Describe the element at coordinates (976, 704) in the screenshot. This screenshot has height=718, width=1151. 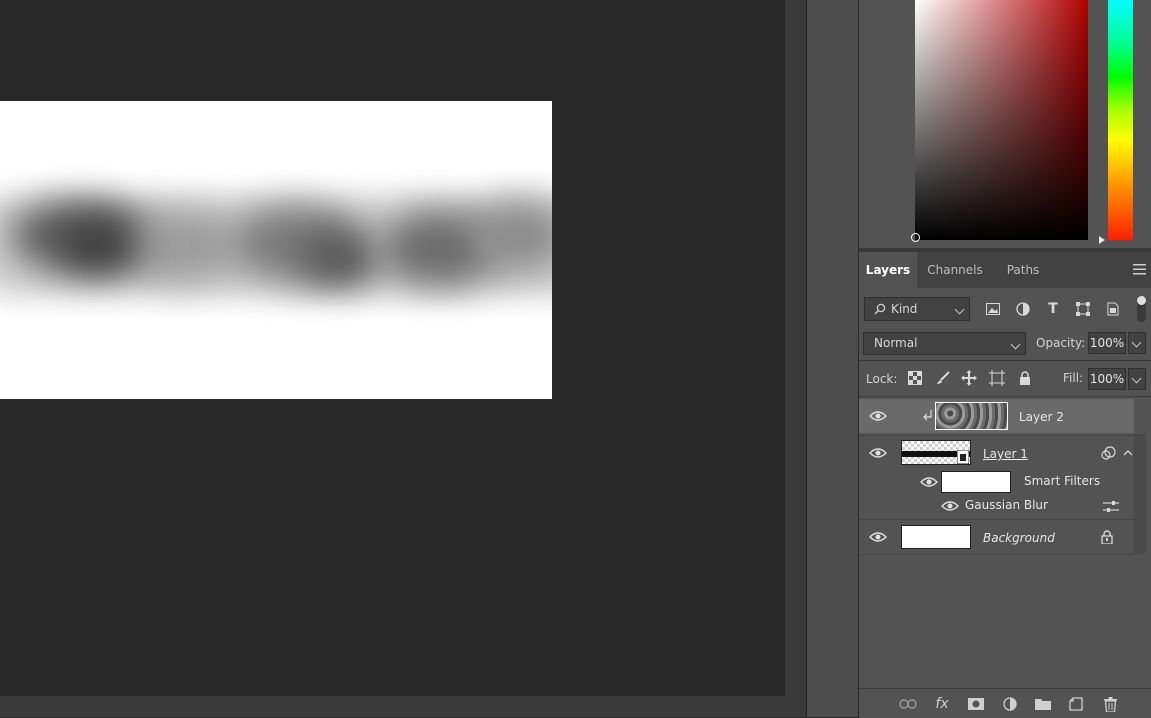
I see `add-mask-icon` at that location.